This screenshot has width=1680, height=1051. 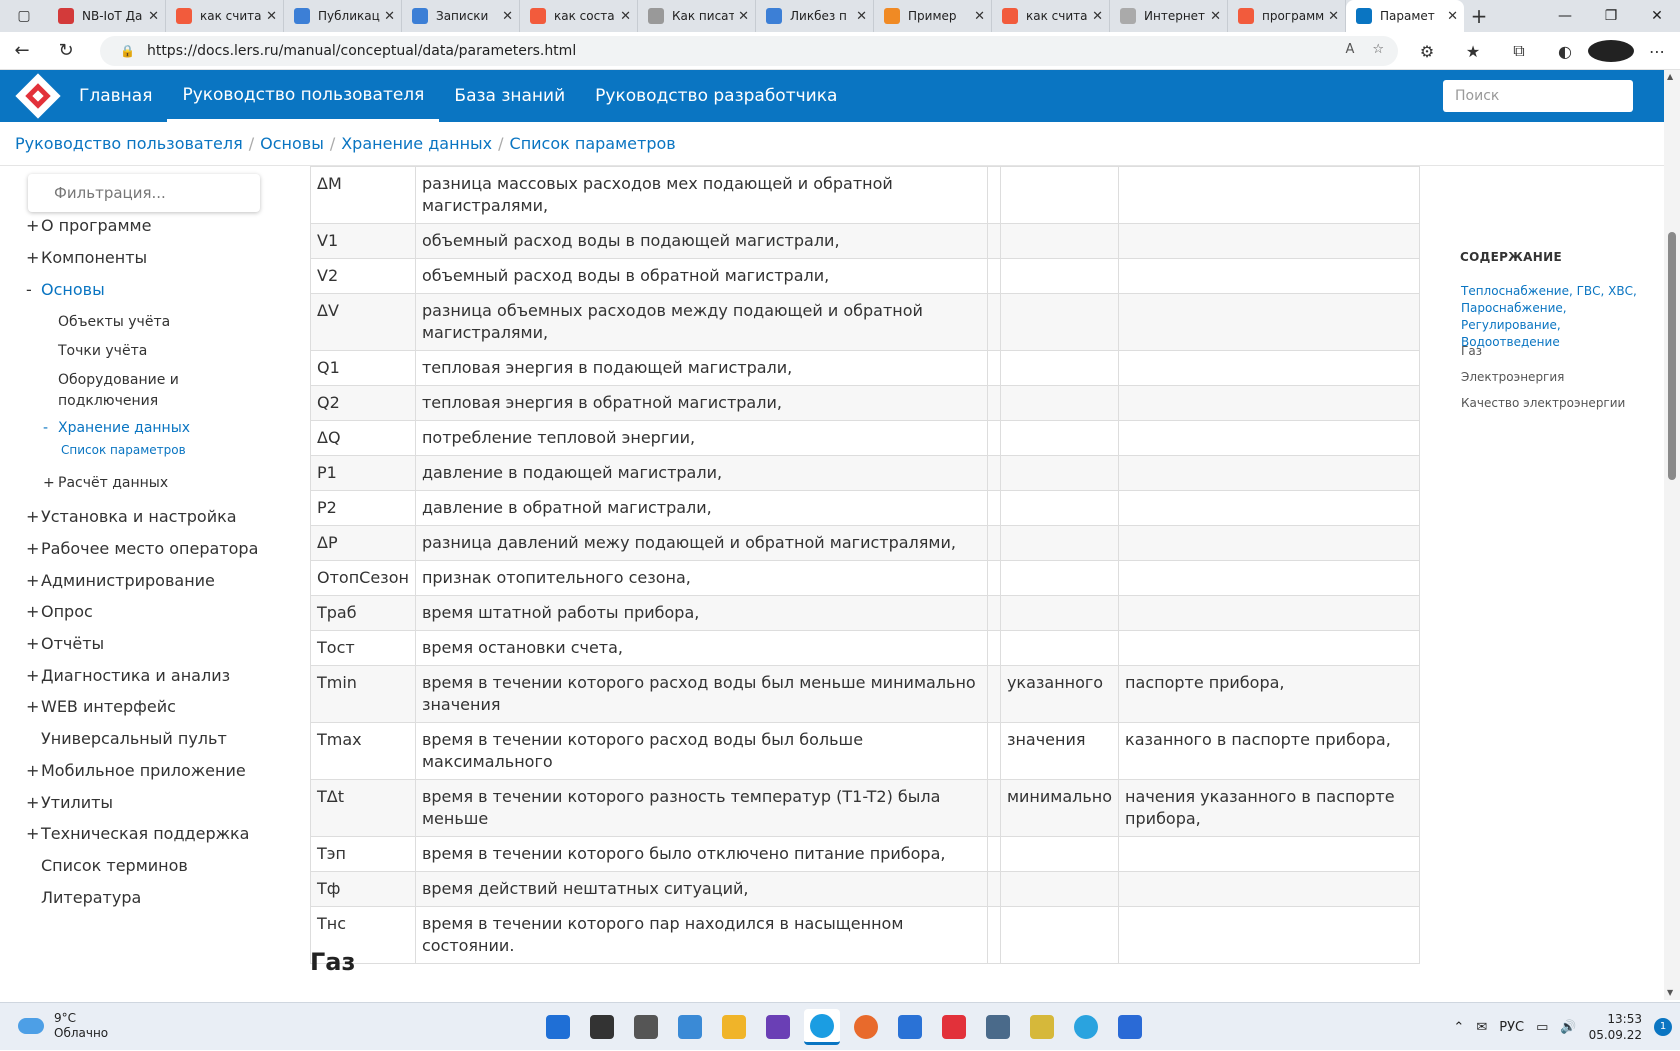 I want to click on browser-tab: Интернет ✕, so click(x=1169, y=16).